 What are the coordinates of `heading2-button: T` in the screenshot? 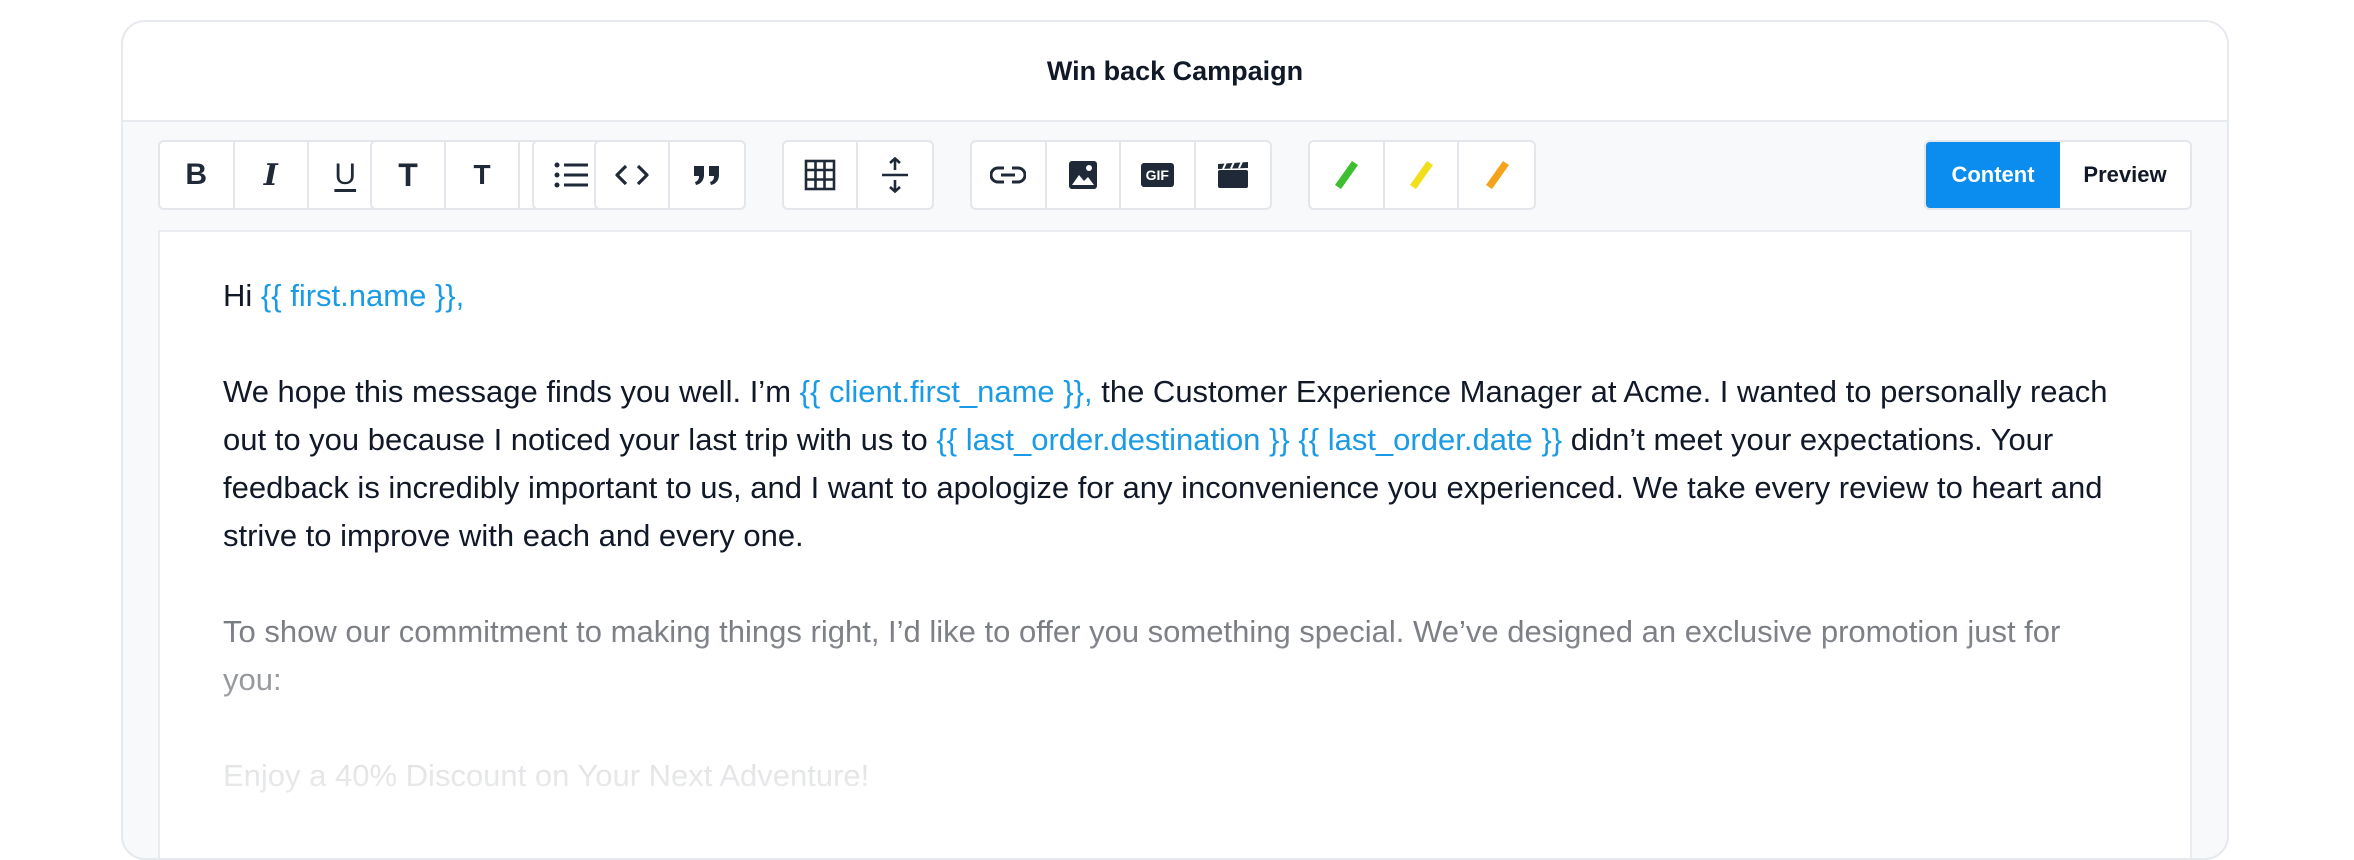 It's located at (483, 175).